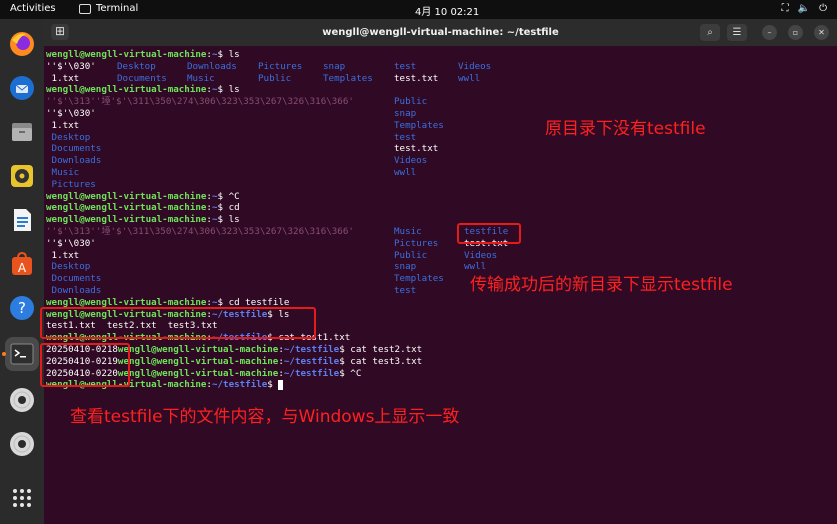 The width and height of the screenshot is (837, 524). What do you see at coordinates (22, 220) in the screenshot?
I see `writer-icon` at bounding box center [22, 220].